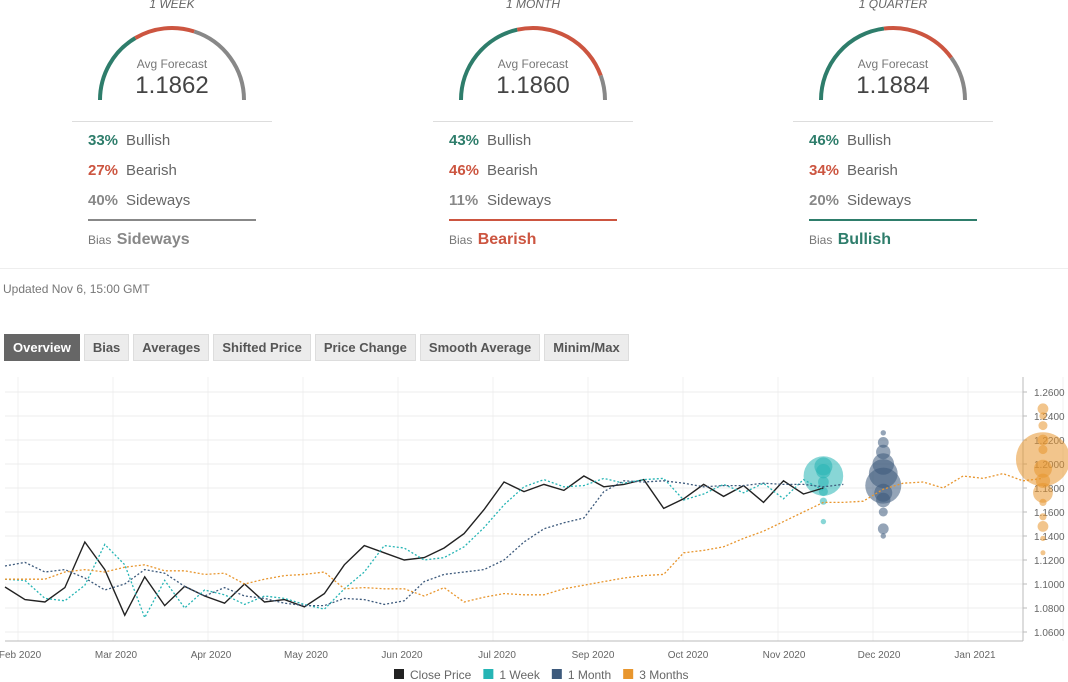 This screenshot has width=1068, height=682. I want to click on bearish-percent: 46%, so click(464, 170).